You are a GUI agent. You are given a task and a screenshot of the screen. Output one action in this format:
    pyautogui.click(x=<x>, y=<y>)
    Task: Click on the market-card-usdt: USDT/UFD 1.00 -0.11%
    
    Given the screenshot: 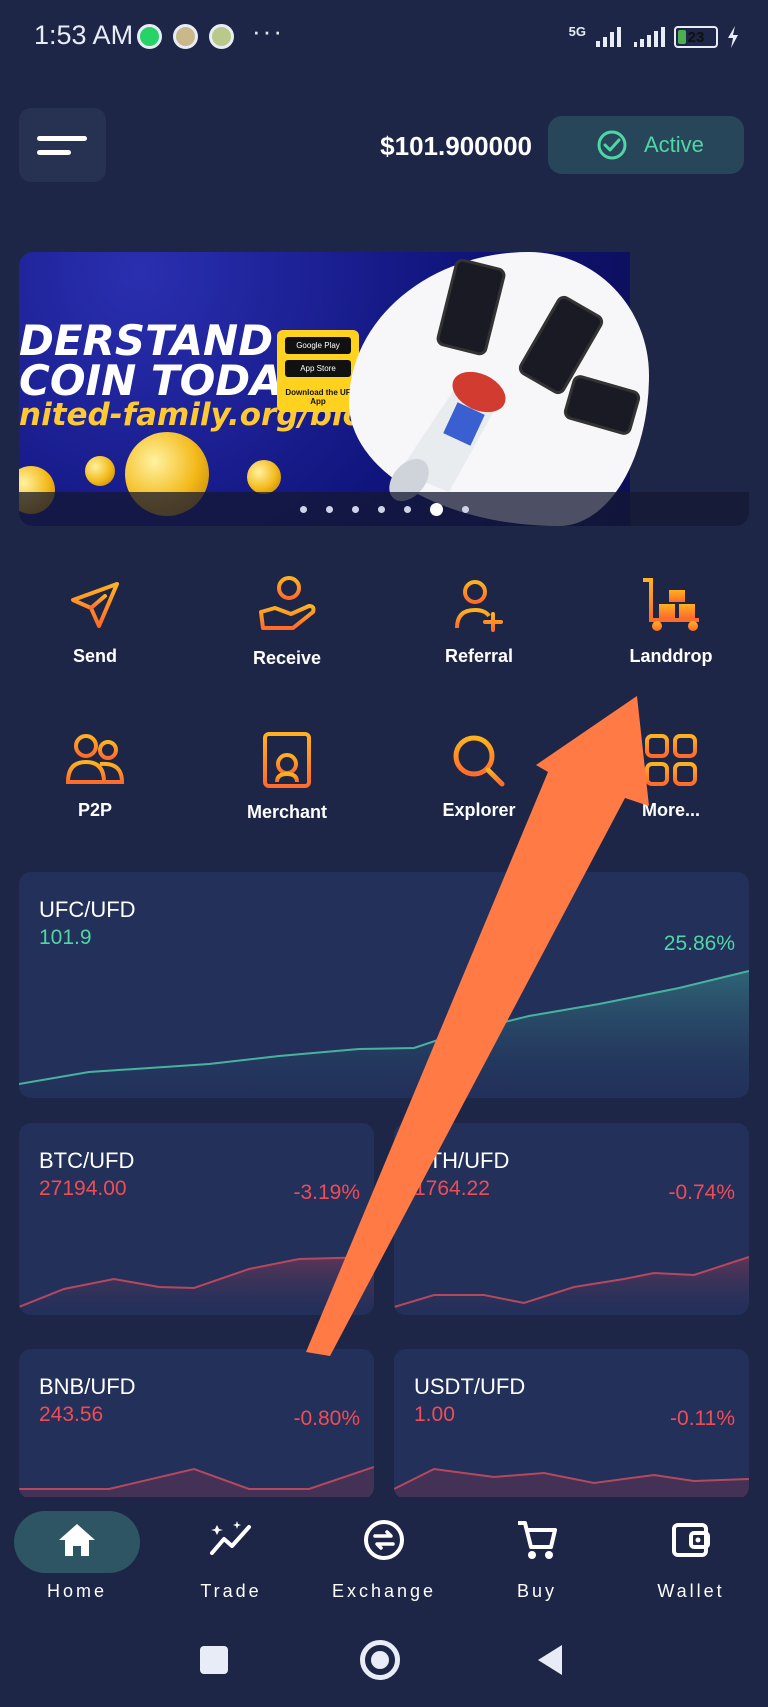 What is the action you would take?
    pyautogui.click(x=571, y=1424)
    